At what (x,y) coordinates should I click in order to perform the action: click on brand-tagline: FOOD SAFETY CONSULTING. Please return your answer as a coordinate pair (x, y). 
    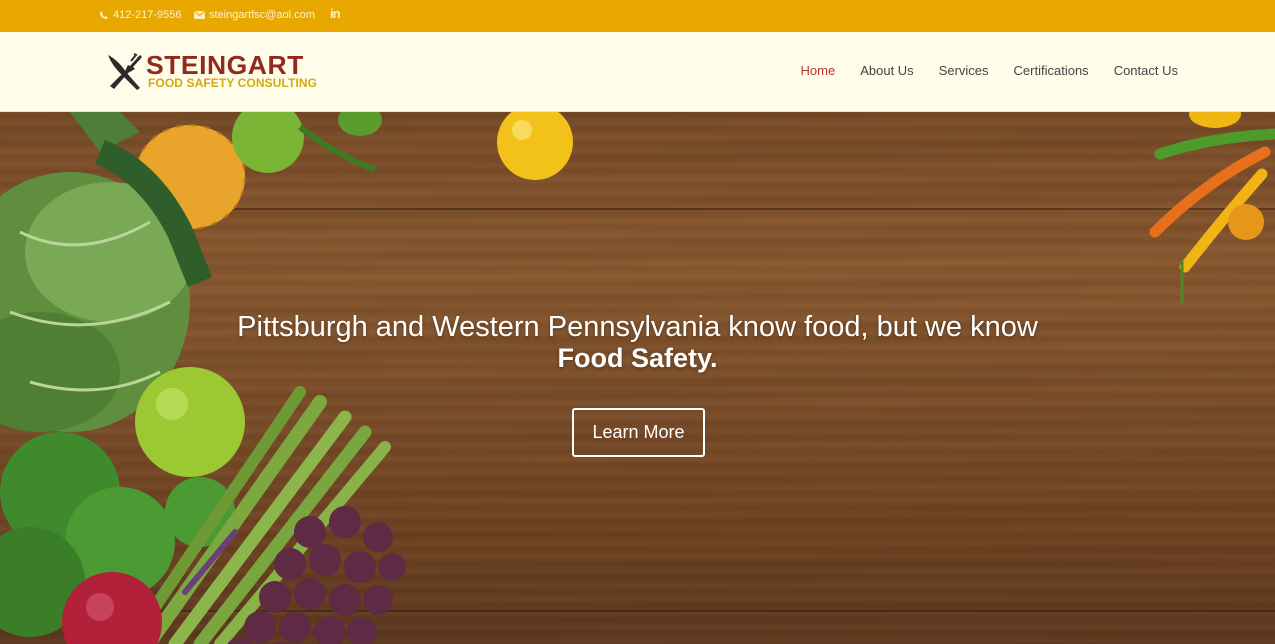
    Looking at the image, I should click on (233, 83).